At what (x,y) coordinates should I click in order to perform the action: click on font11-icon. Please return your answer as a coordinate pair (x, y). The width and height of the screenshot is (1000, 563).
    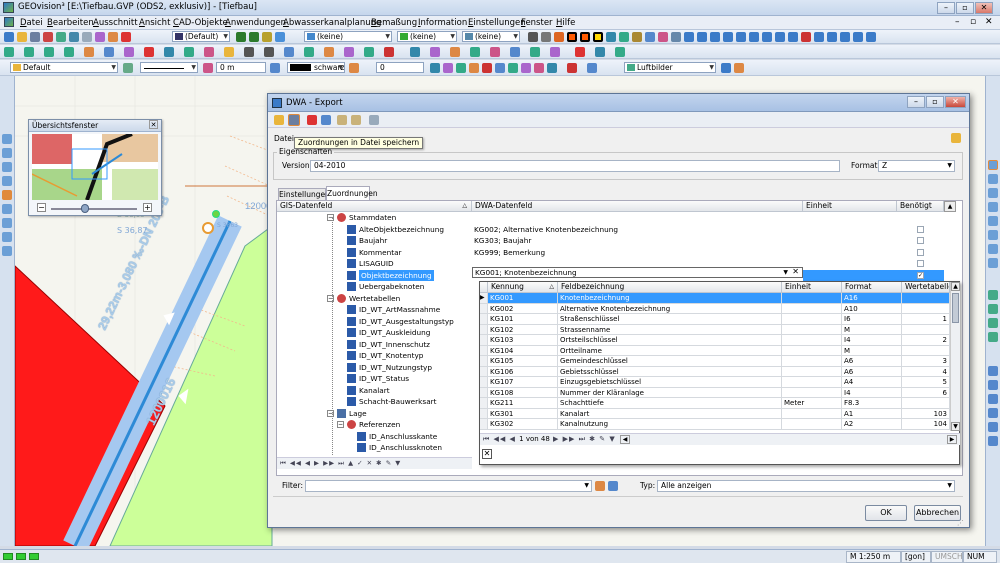
    Looking at the image, I should click on (819, 37).